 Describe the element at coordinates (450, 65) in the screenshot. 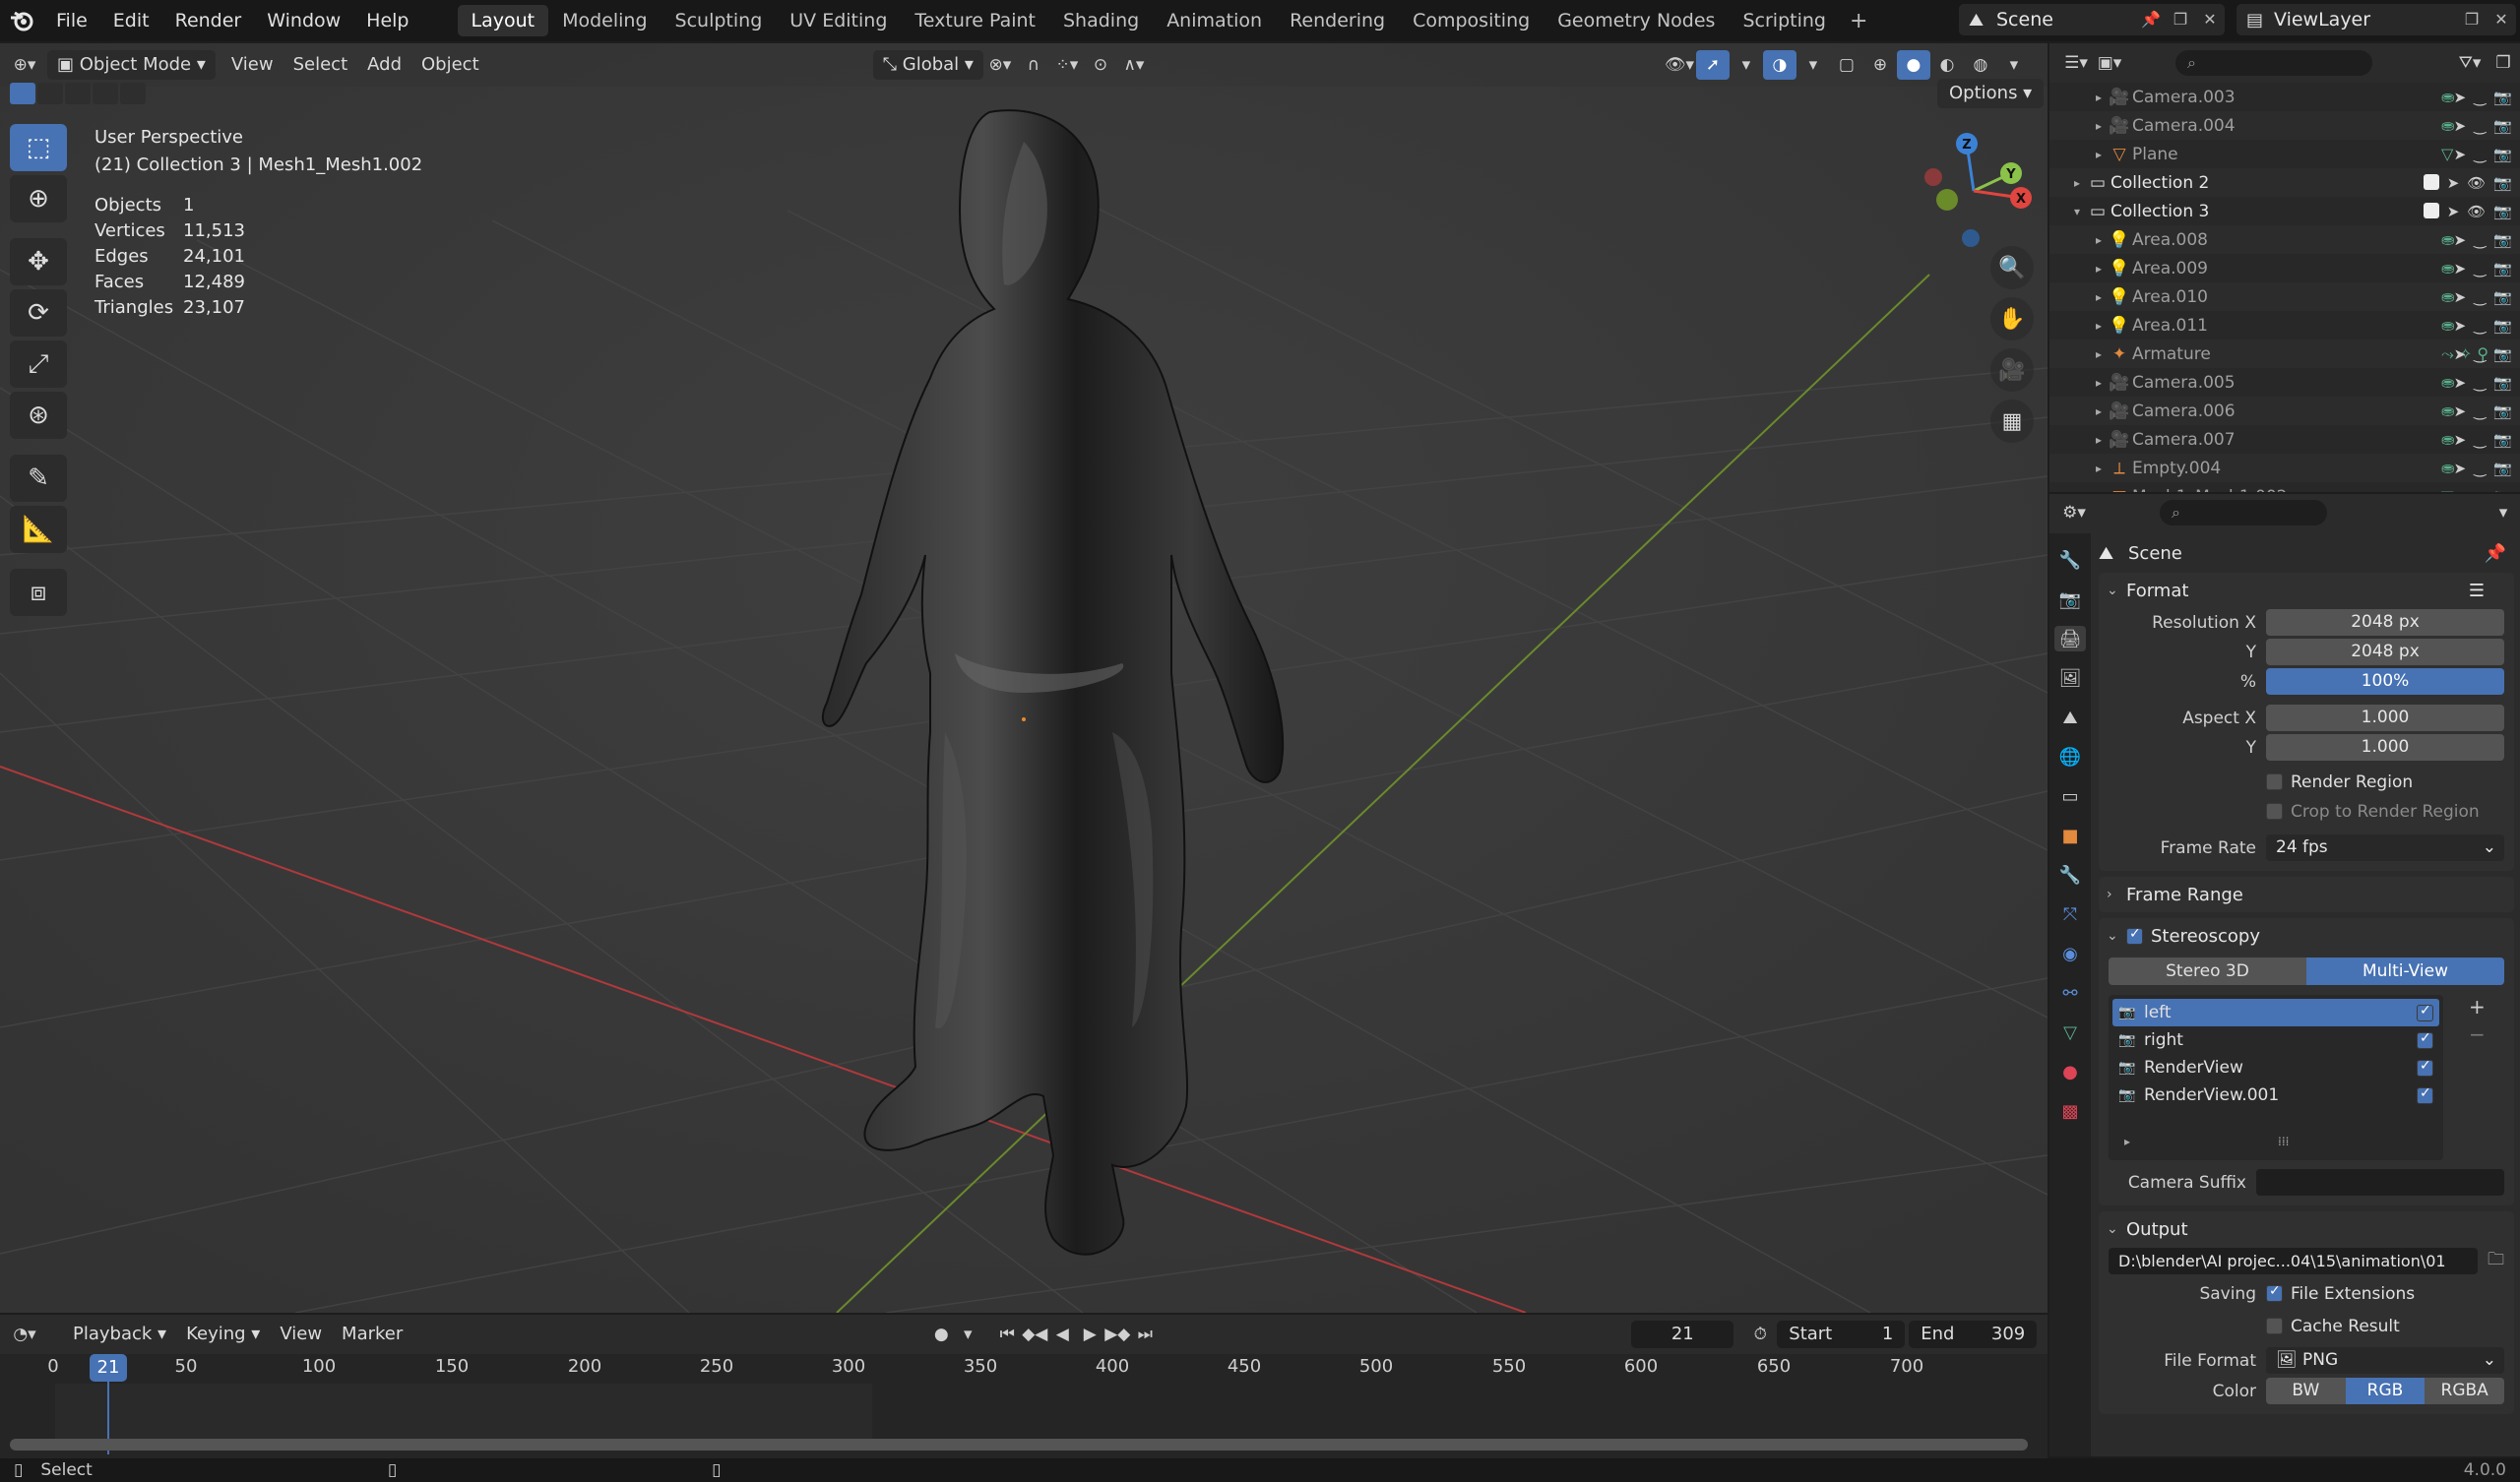

I see `menu-object: Object` at that location.